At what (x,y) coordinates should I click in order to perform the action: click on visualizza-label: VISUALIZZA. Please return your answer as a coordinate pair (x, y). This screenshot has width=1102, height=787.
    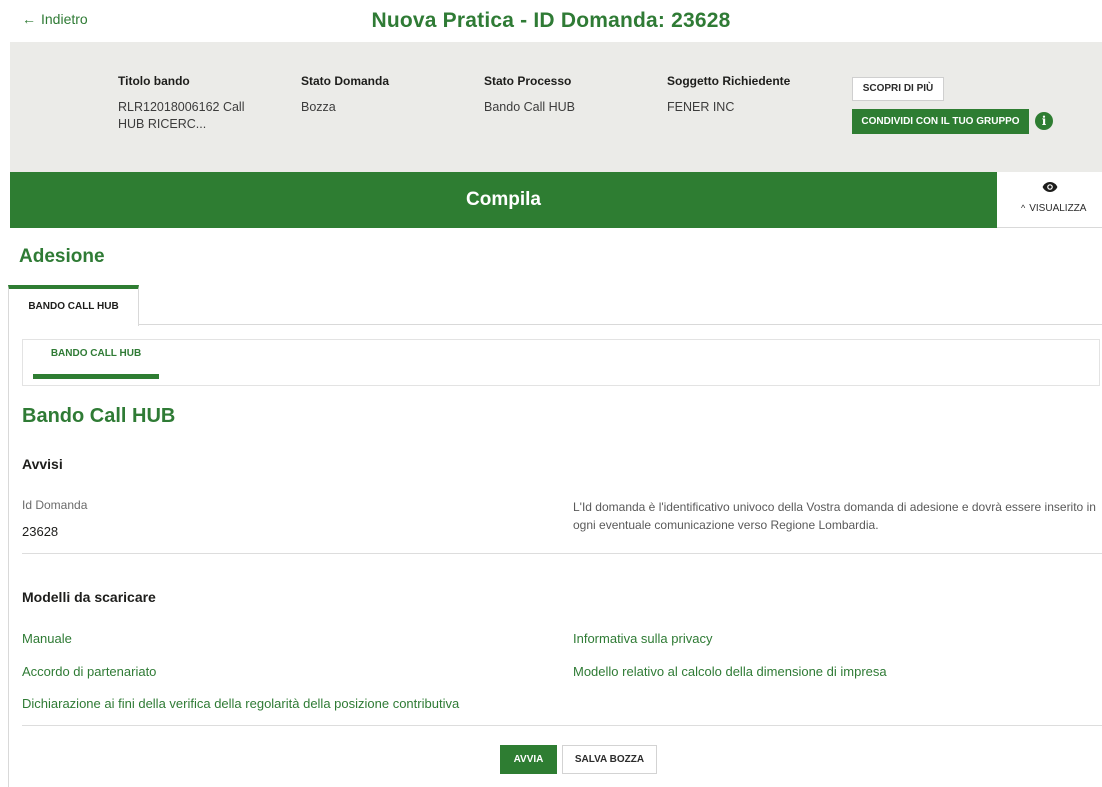
    Looking at the image, I should click on (1058, 208).